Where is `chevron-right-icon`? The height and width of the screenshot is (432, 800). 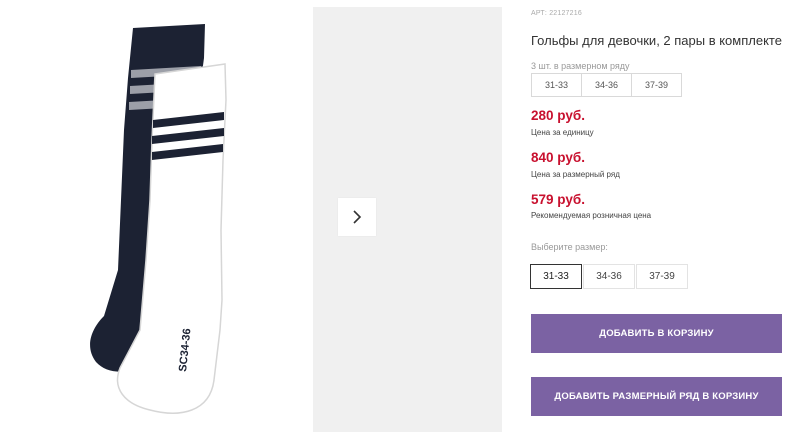
chevron-right-icon is located at coordinates (357, 217).